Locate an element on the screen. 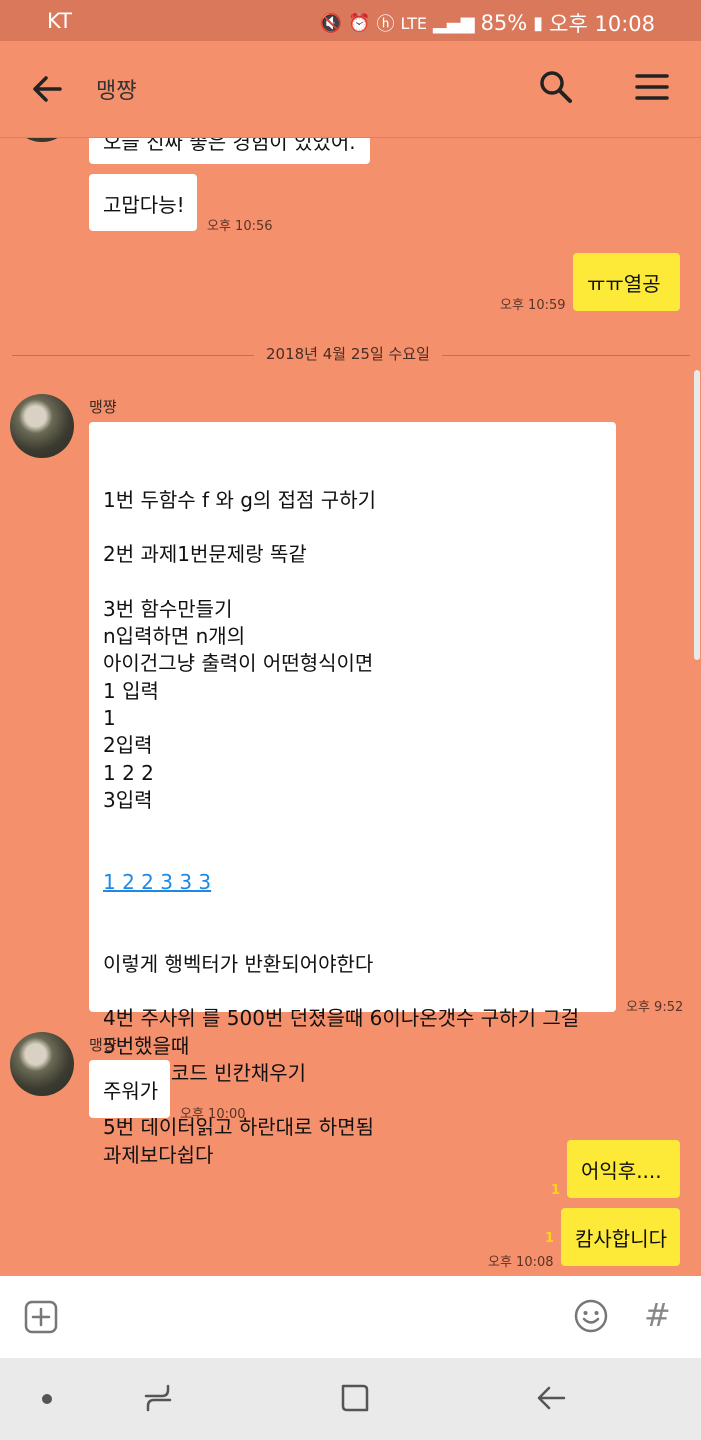 This screenshot has height=1440, width=701. message-text: 주워가 is located at coordinates (131, 1091).